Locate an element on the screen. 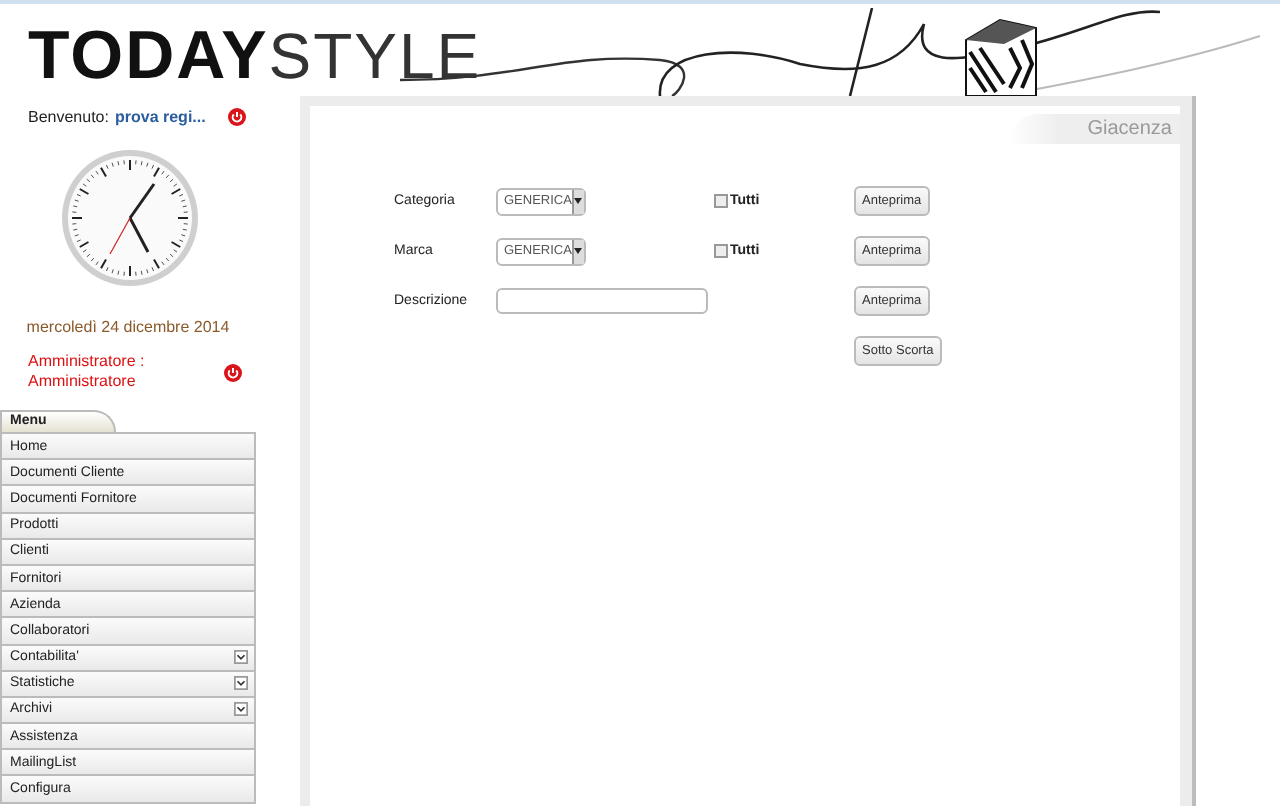 The height and width of the screenshot is (806, 1280). clock-drawing is located at coordinates (130, 218).